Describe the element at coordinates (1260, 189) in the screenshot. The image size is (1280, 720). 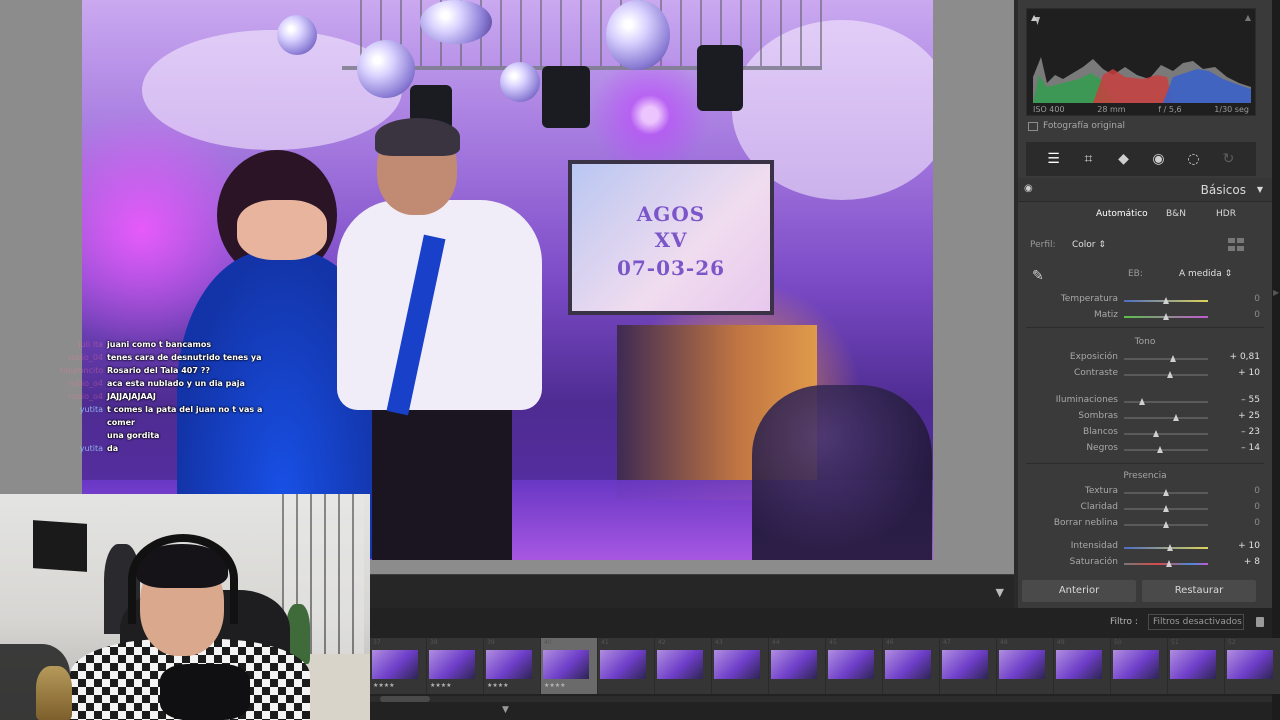
I see `collapse-triangle-icon: ▼` at that location.